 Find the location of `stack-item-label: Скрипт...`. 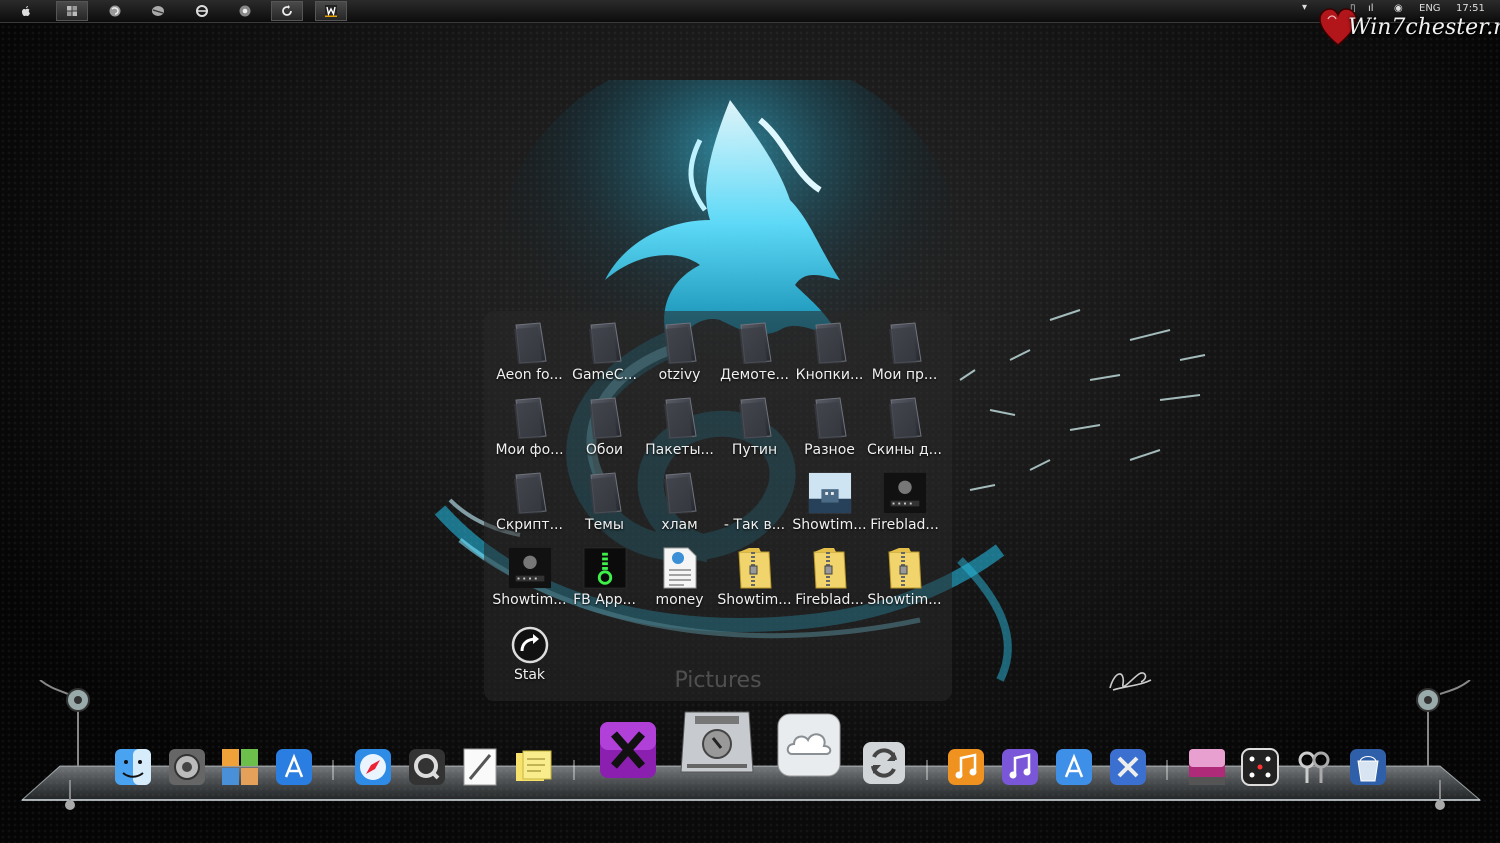

stack-item-label: Скрипт... is located at coordinates (529, 525).